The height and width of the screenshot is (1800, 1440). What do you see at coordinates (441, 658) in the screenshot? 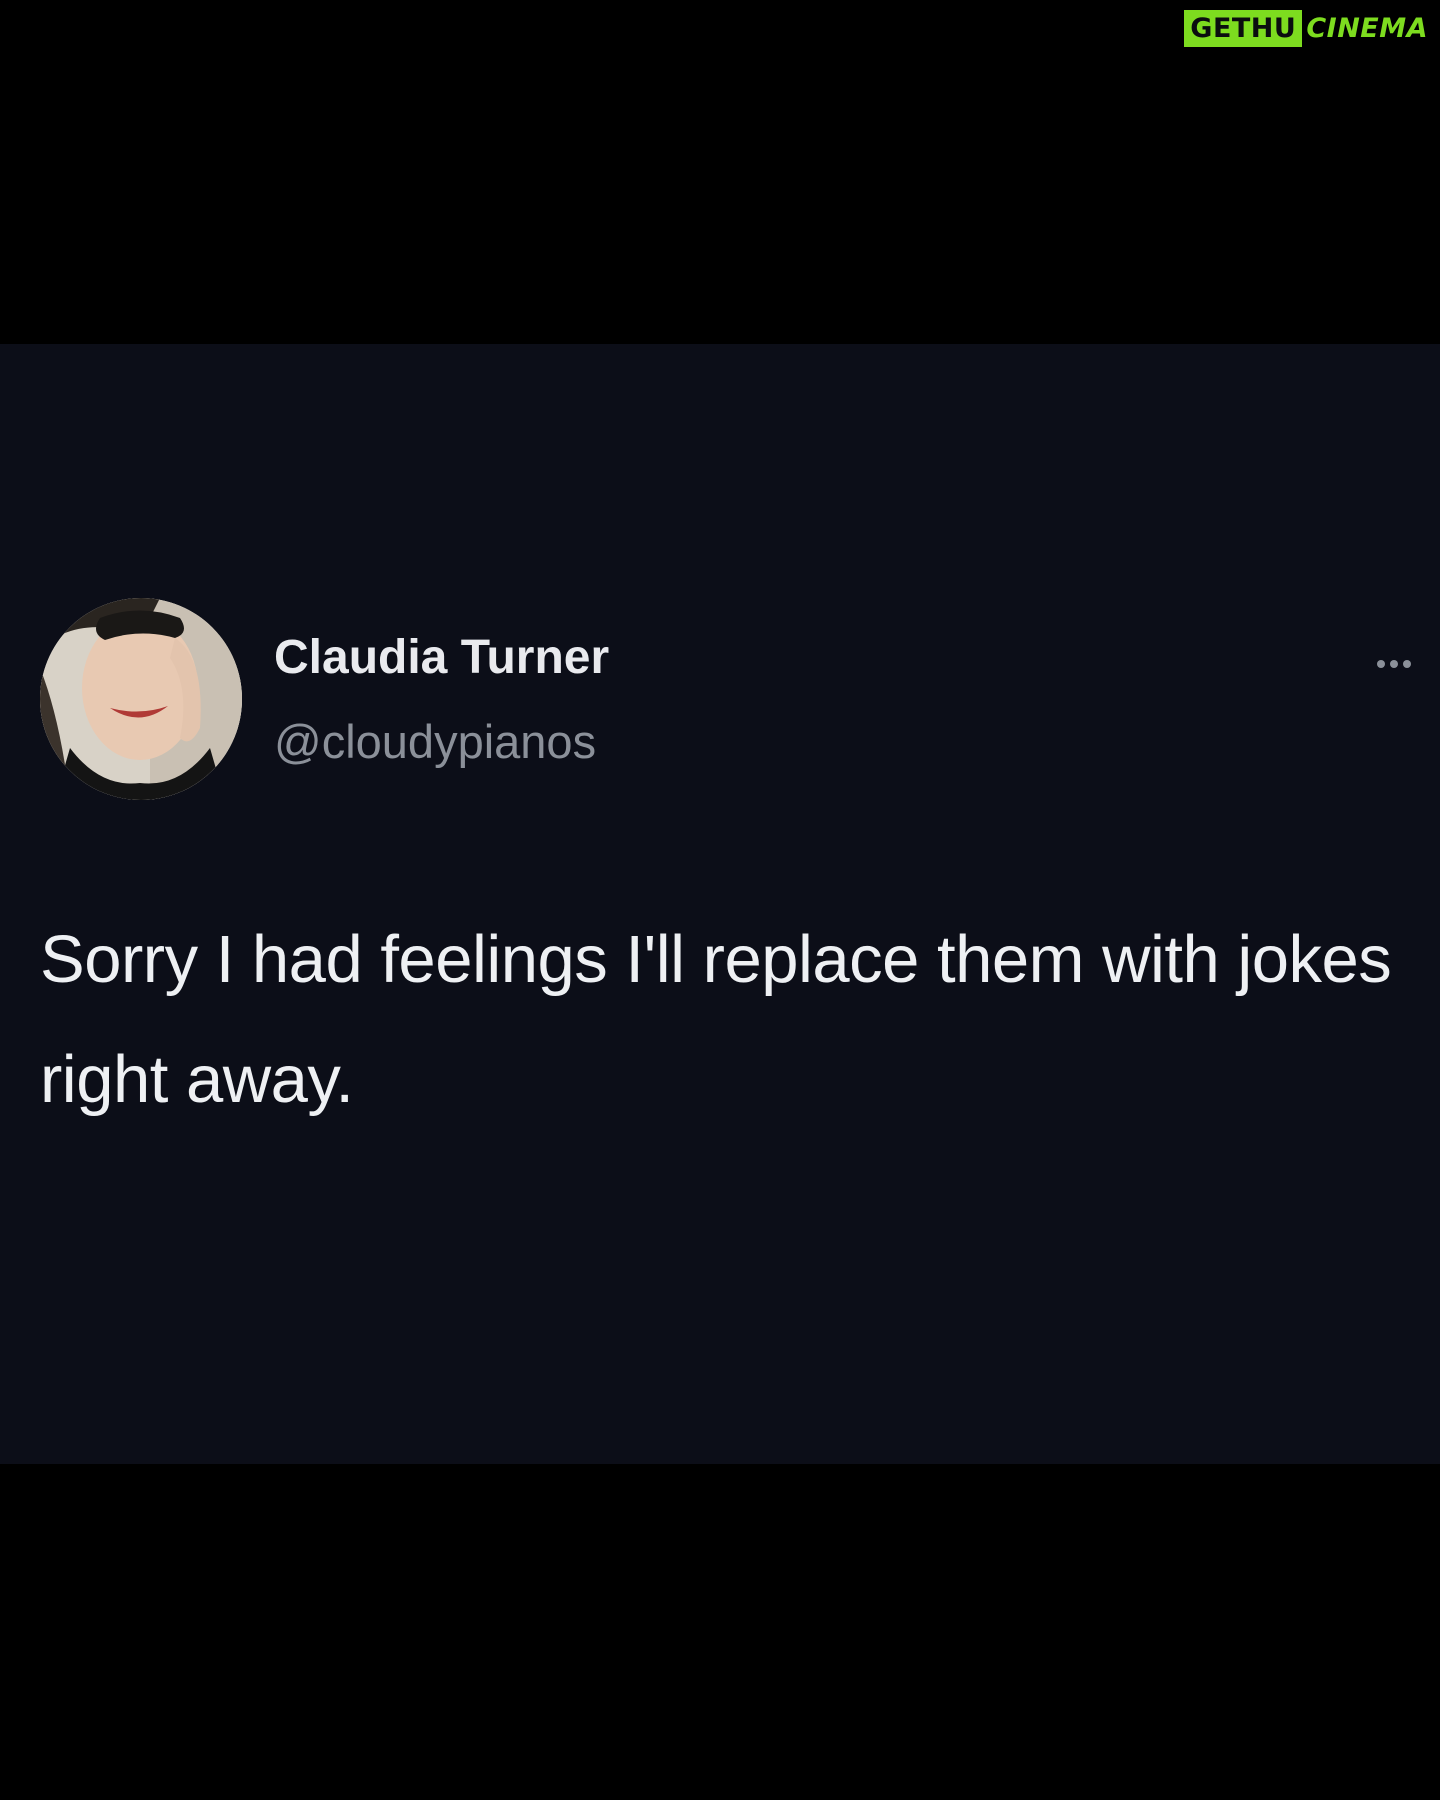
I see `author-display-name: Claudia Turner` at bounding box center [441, 658].